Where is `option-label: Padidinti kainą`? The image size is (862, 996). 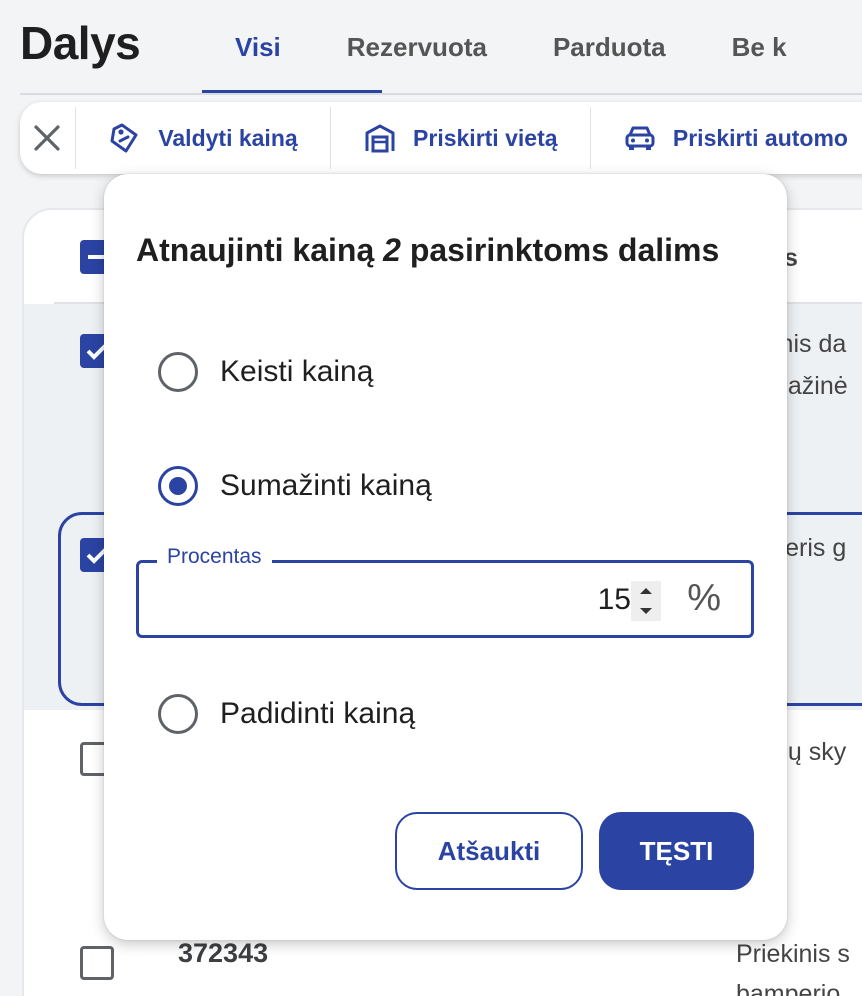 option-label: Padidinti kainą is located at coordinates (318, 713).